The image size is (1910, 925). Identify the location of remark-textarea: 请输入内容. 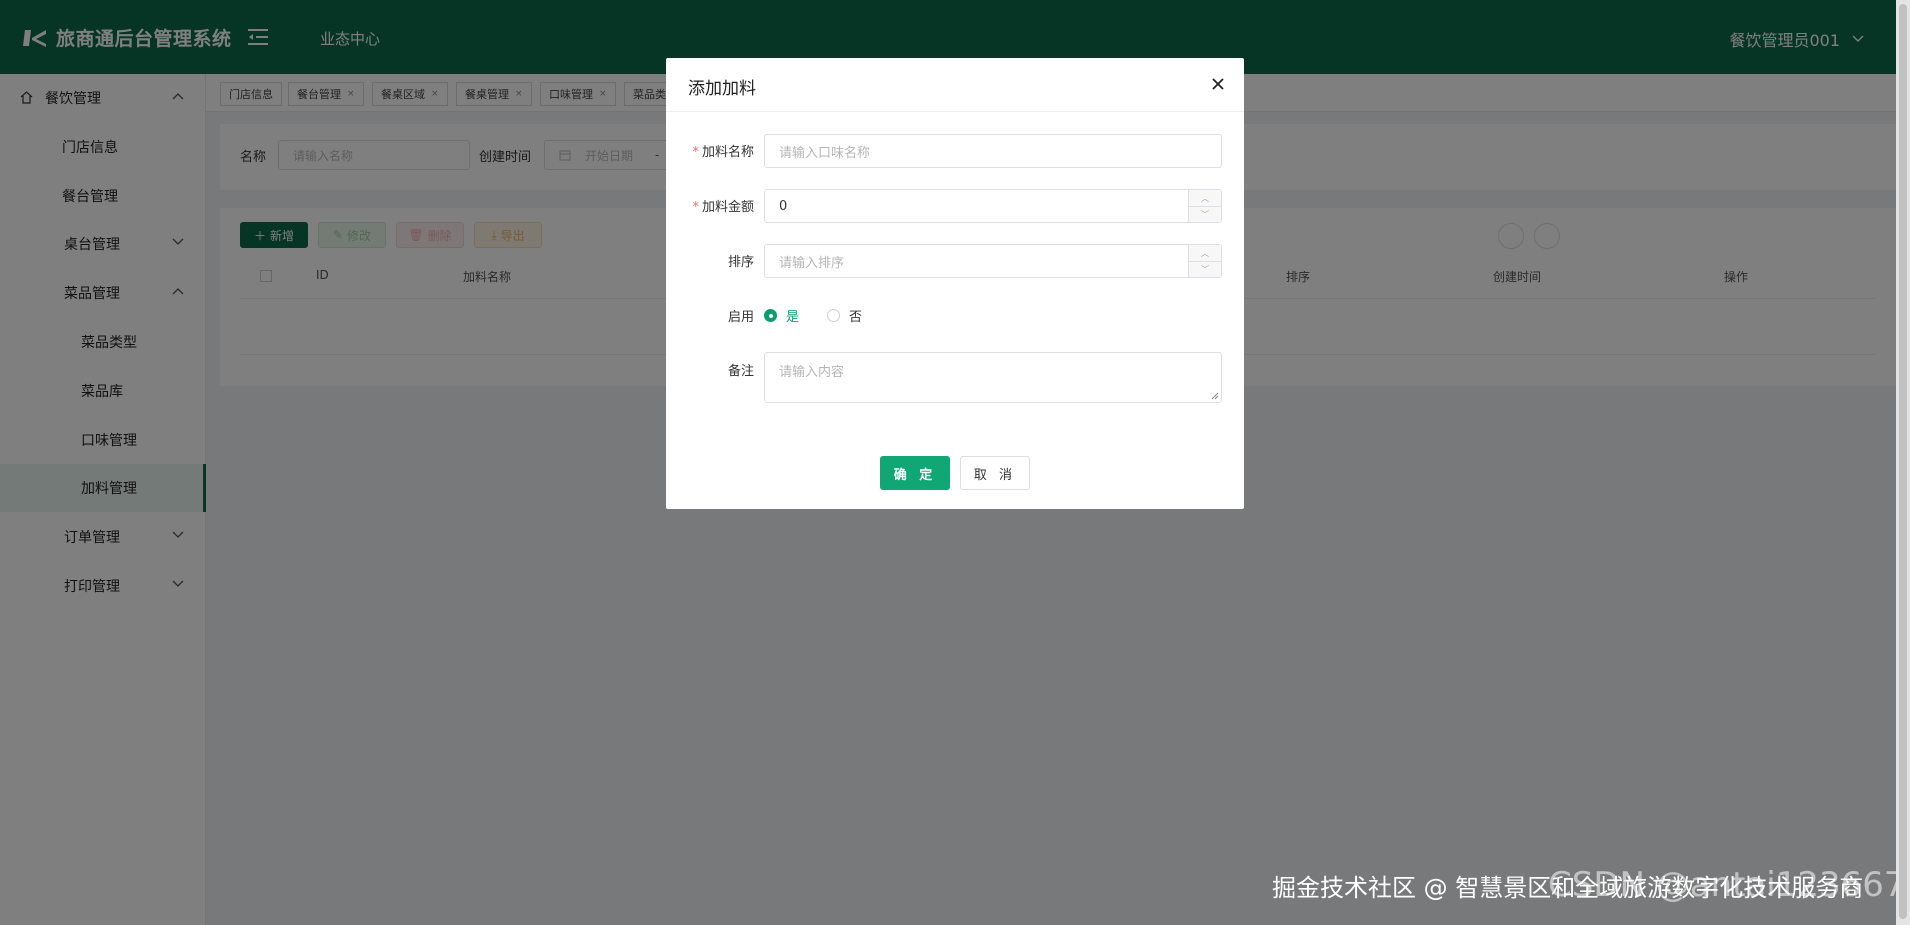
(993, 377).